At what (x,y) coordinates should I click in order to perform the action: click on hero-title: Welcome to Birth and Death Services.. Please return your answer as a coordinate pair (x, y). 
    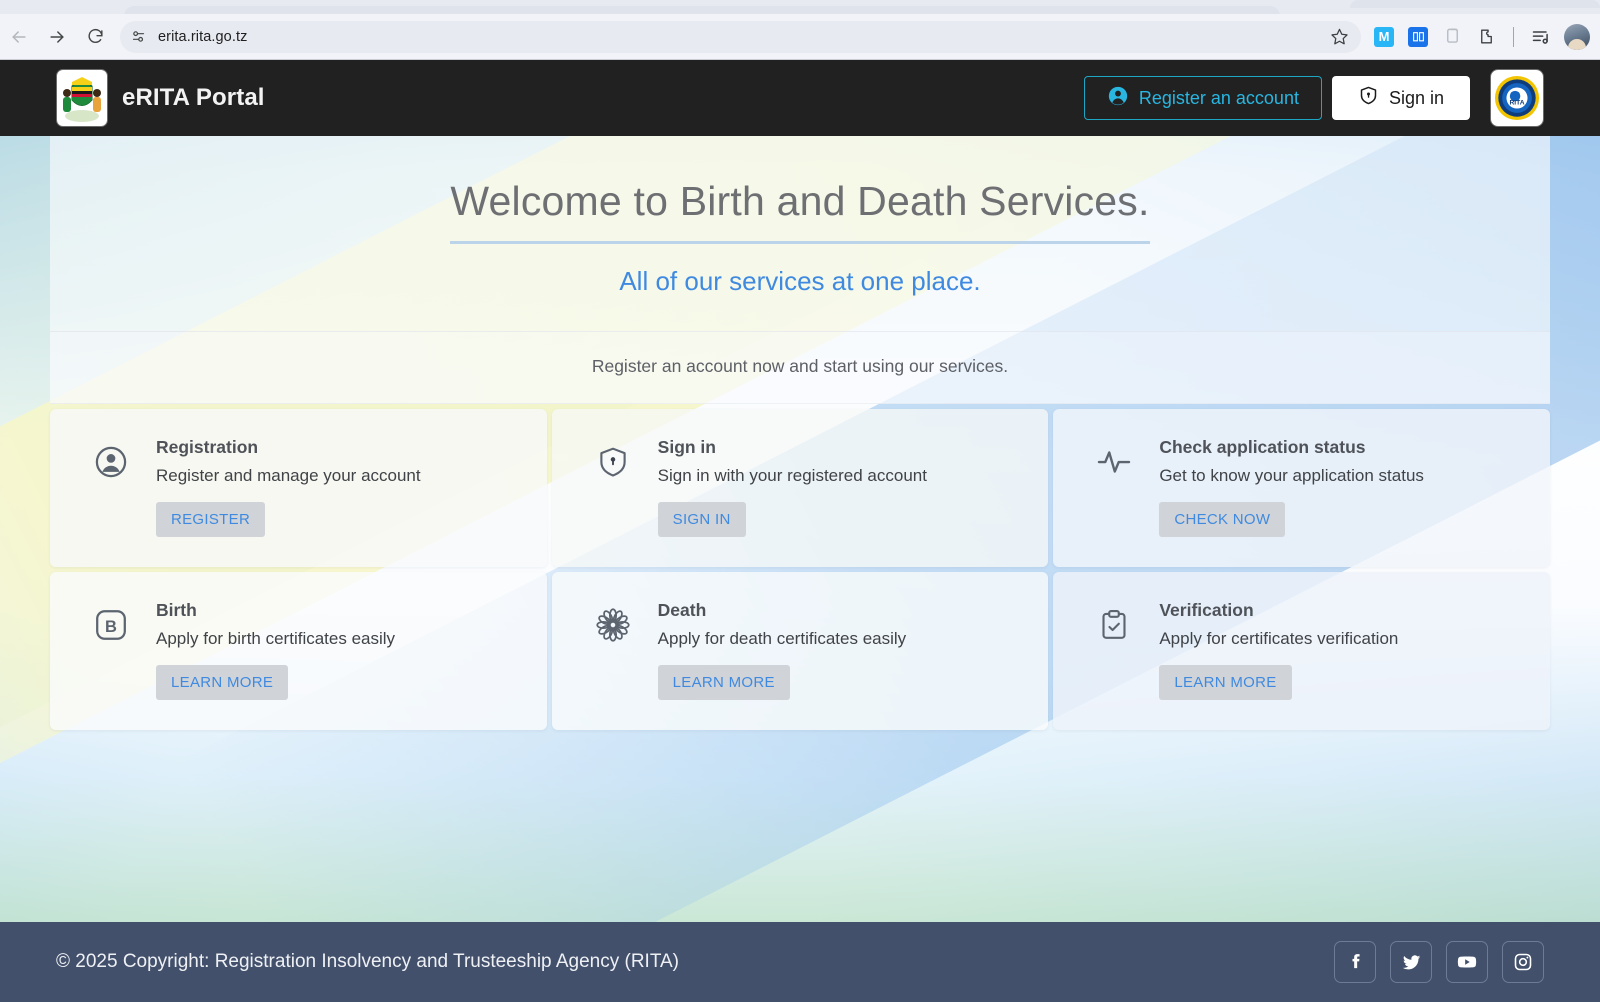
    Looking at the image, I should click on (800, 211).